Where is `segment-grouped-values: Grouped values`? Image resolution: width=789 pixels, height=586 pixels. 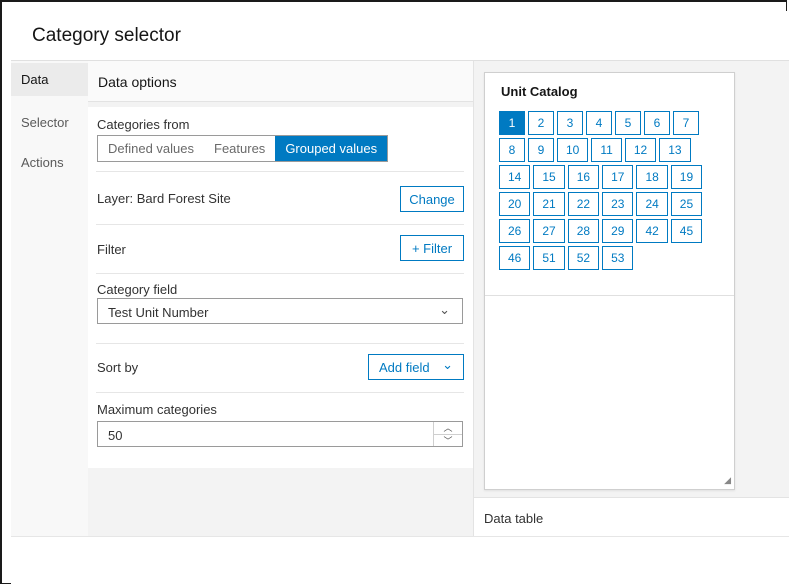 segment-grouped-values: Grouped values is located at coordinates (331, 148).